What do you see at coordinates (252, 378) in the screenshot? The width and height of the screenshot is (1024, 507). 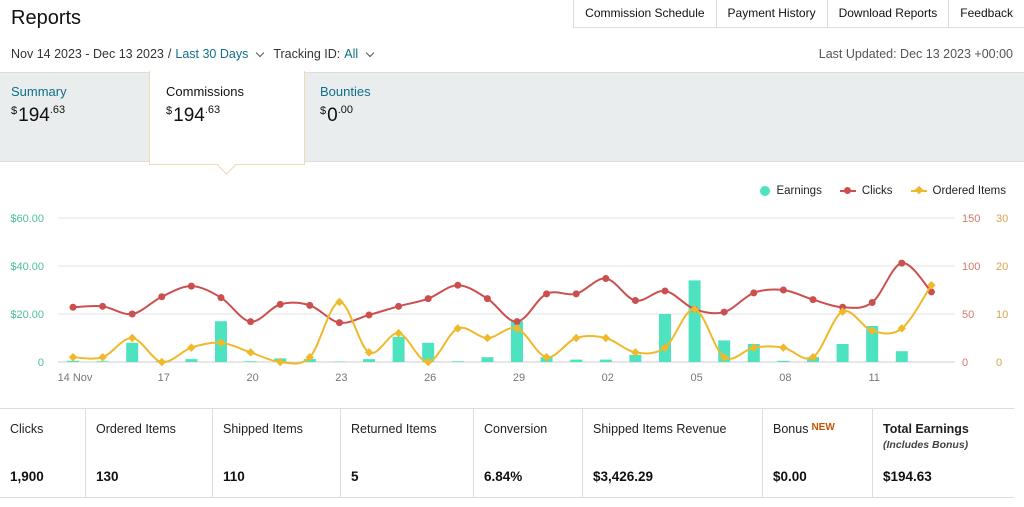 I see `x-tick-label: 20` at bounding box center [252, 378].